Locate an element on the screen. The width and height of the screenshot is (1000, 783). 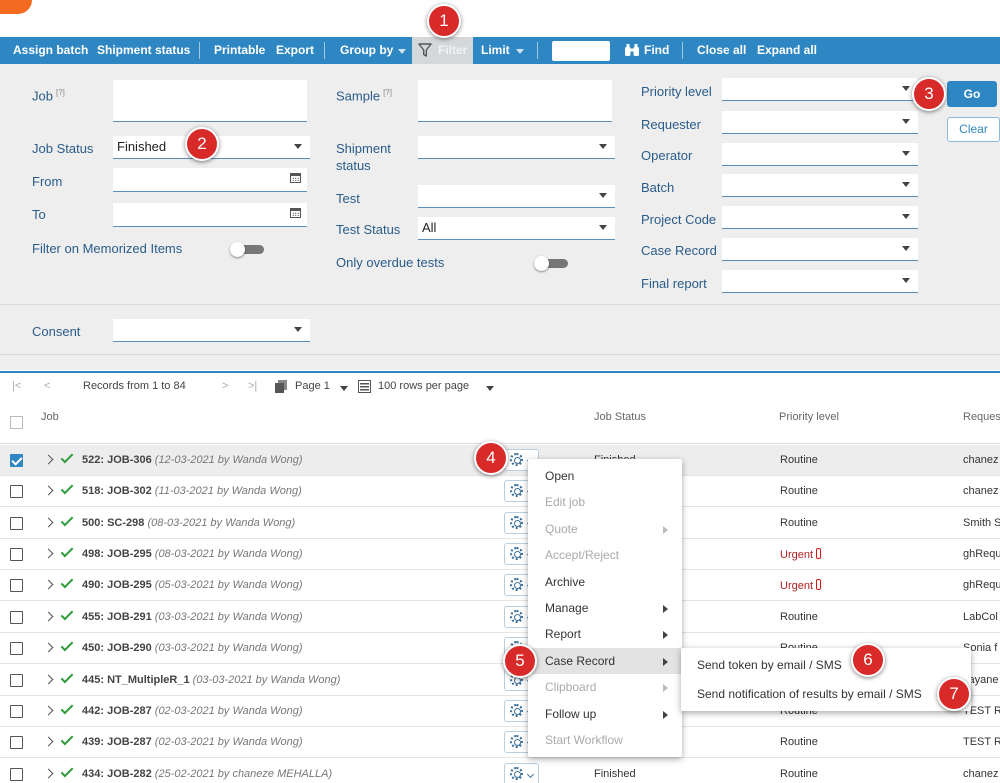
menu-item-open: Open is located at coordinates (605, 476).